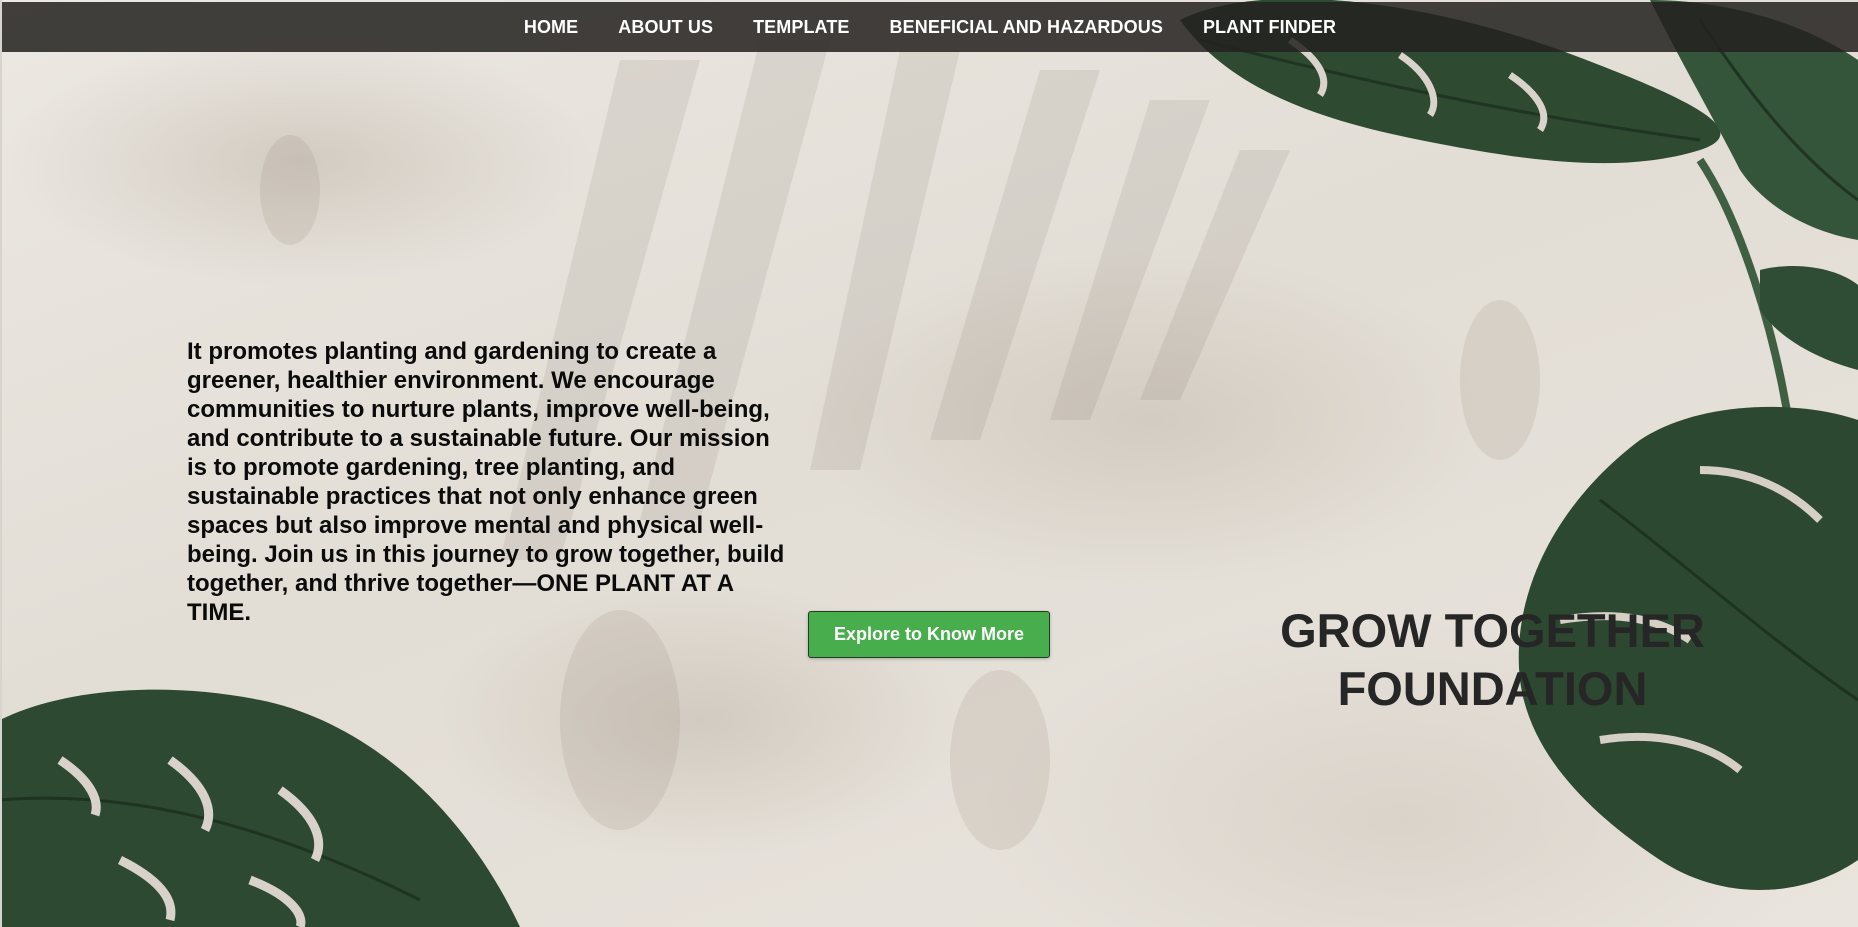 The height and width of the screenshot is (927, 1858). I want to click on explore-button: Explore to Know More, so click(929, 634).